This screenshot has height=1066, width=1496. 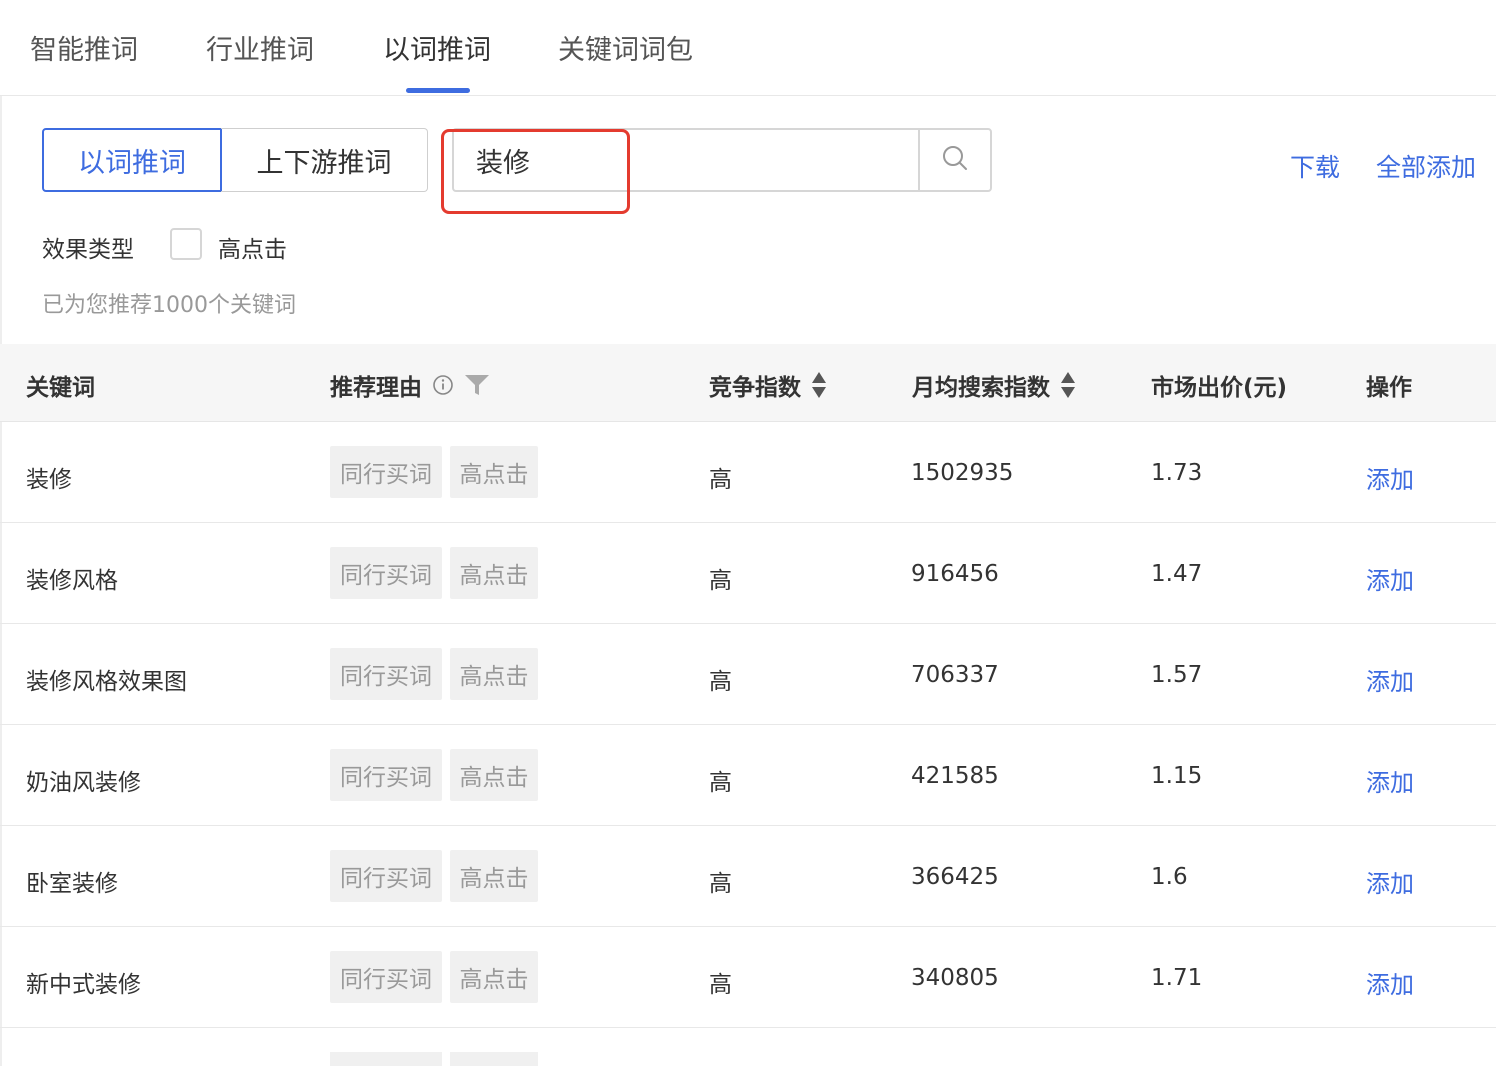 I want to click on table-header: 关键词 推荐理由 竞争指数 月均搜索指数 市场出价(元) 操作, so click(x=748, y=383).